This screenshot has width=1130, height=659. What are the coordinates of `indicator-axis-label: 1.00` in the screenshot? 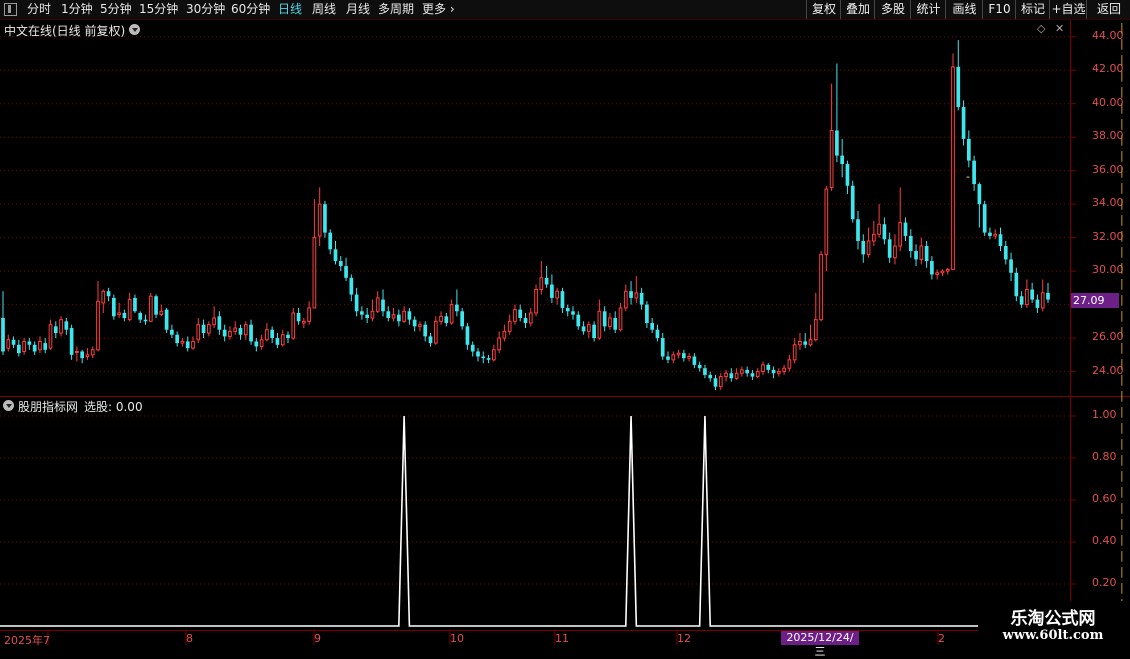 It's located at (1104, 414).